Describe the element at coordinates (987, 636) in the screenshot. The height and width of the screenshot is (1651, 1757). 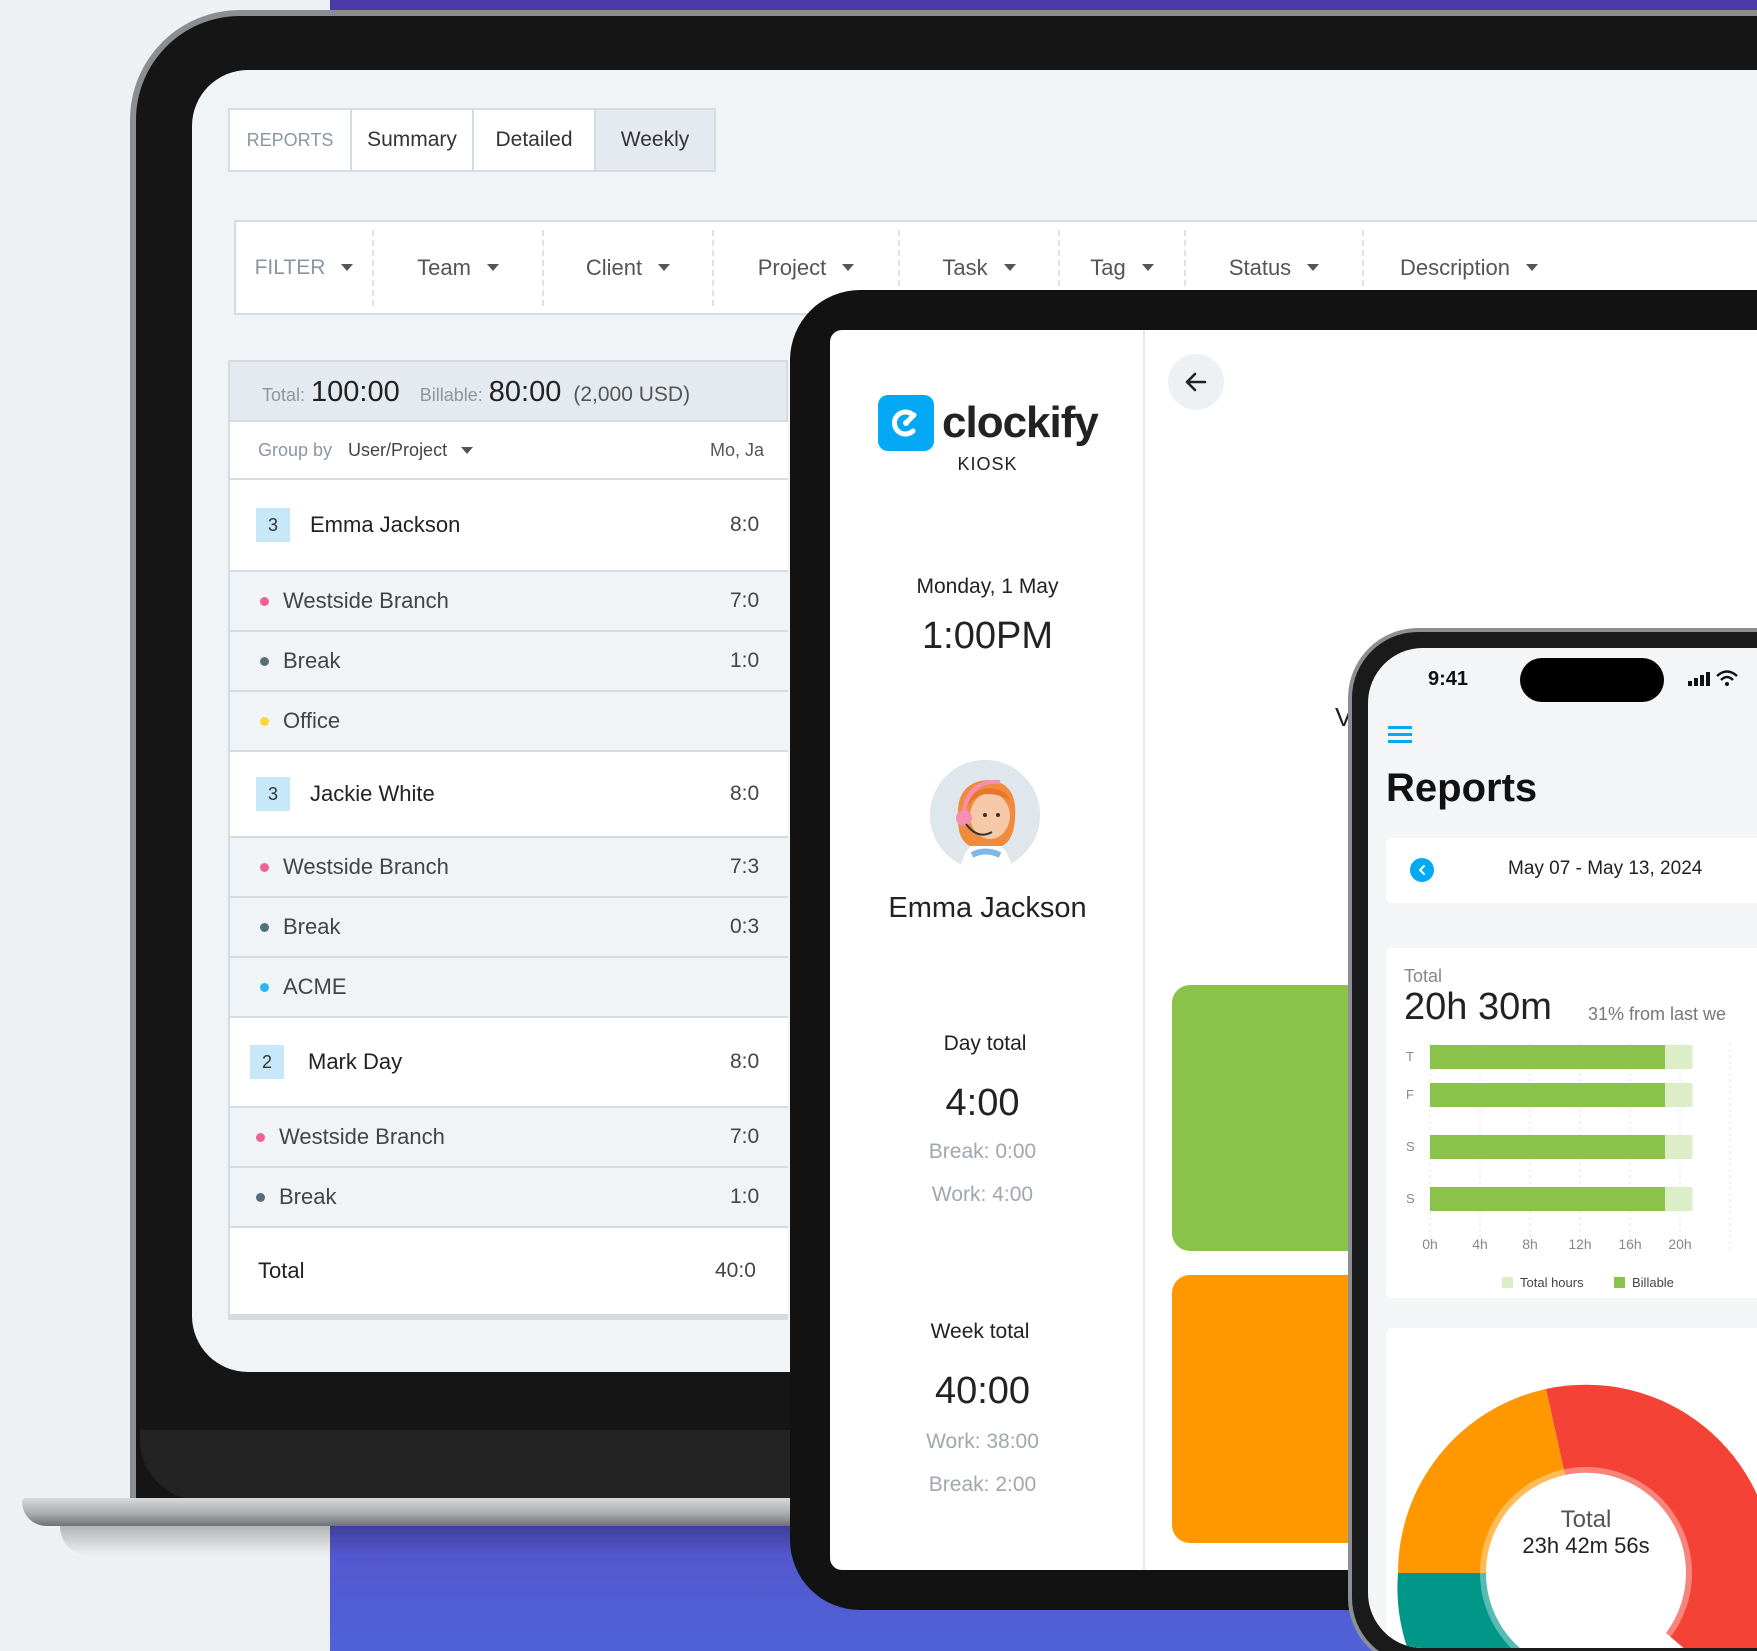
I see `kiosk-time: 1:00PM` at that location.